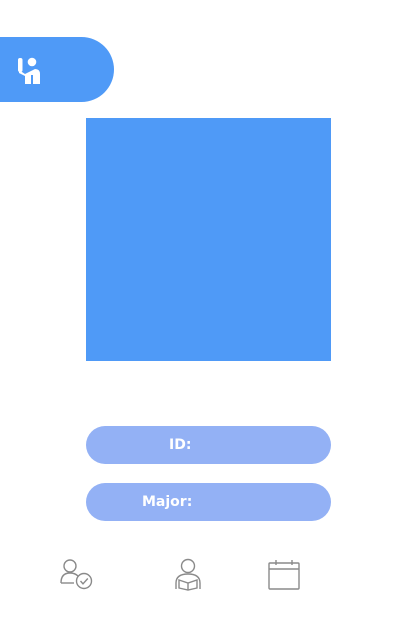 The width and height of the screenshot is (414, 633). Describe the element at coordinates (77, 575) in the screenshot. I see `user-check-icon` at that location.